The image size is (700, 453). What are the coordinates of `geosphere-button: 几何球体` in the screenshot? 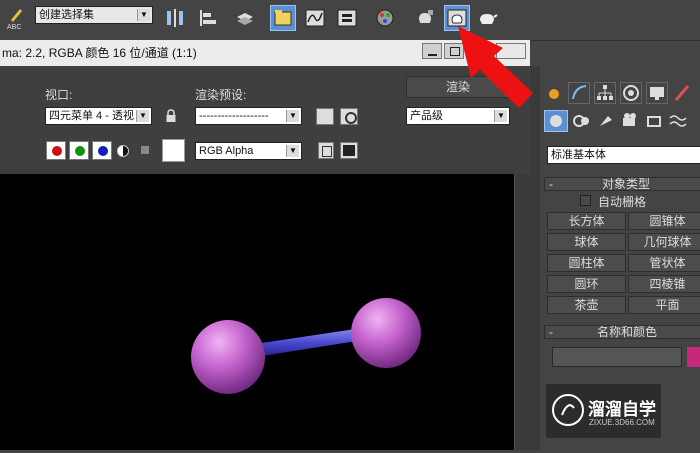 It's located at (664, 242).